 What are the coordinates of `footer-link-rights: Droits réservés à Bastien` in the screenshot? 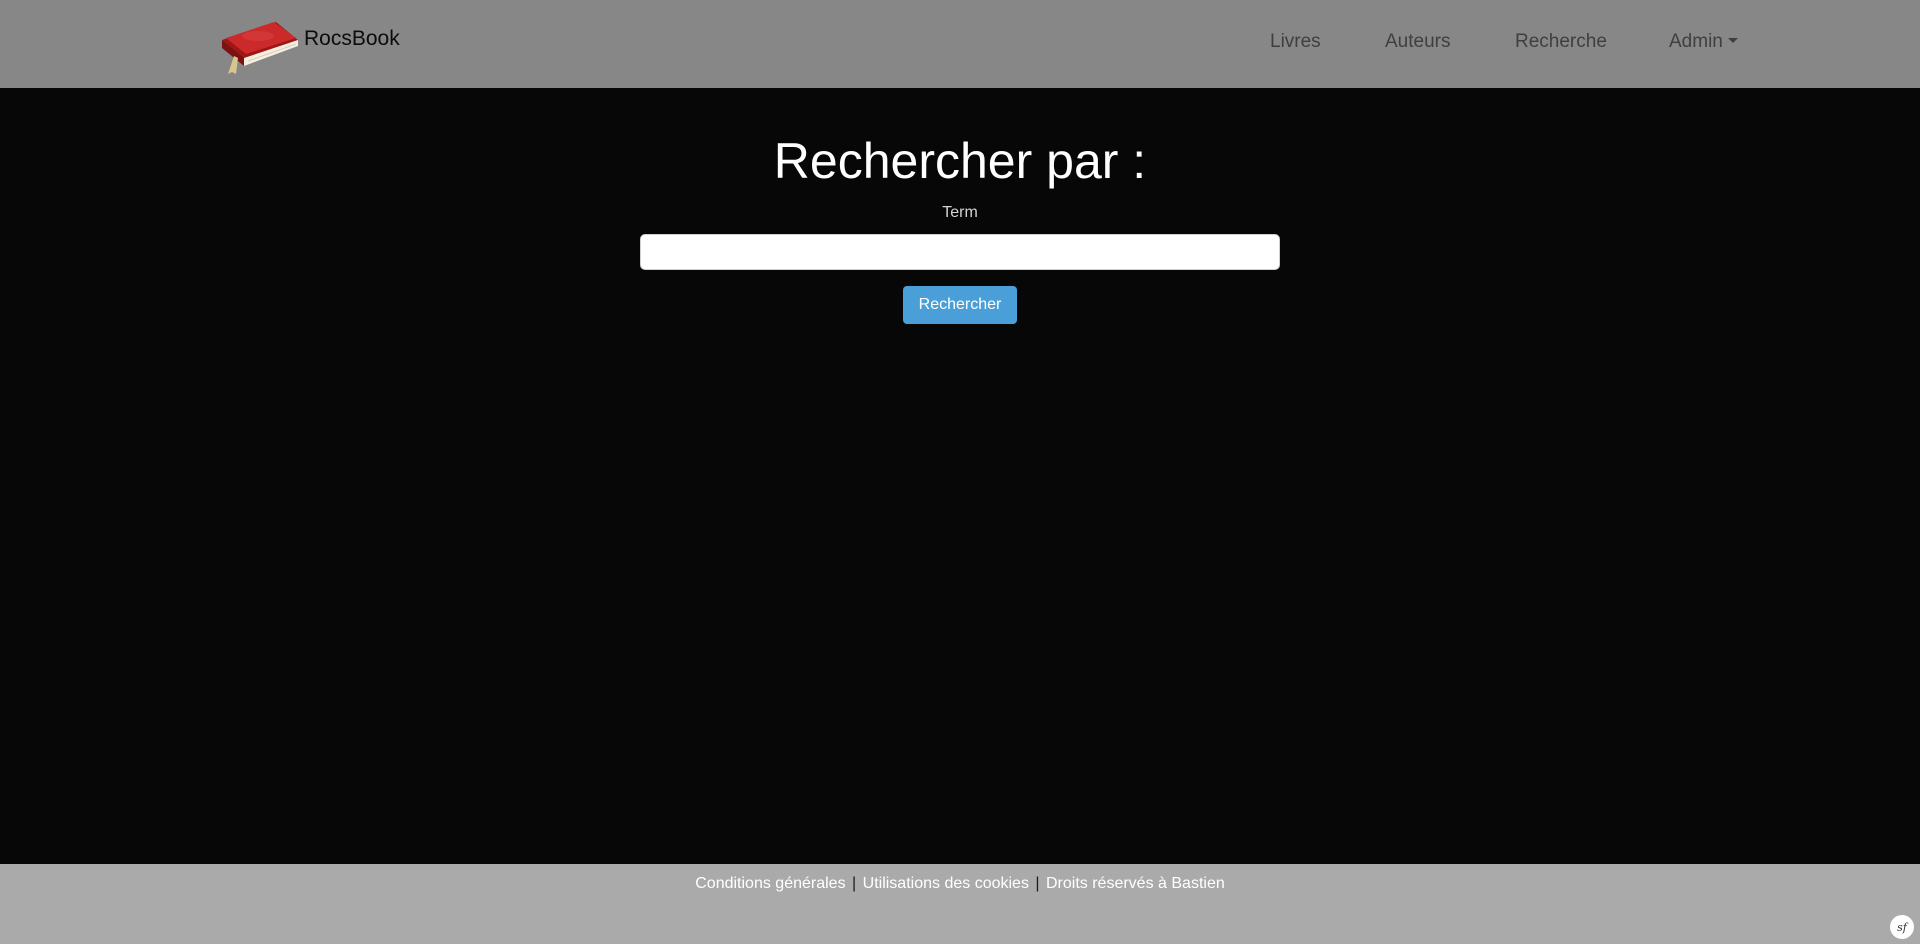 It's located at (1135, 883).